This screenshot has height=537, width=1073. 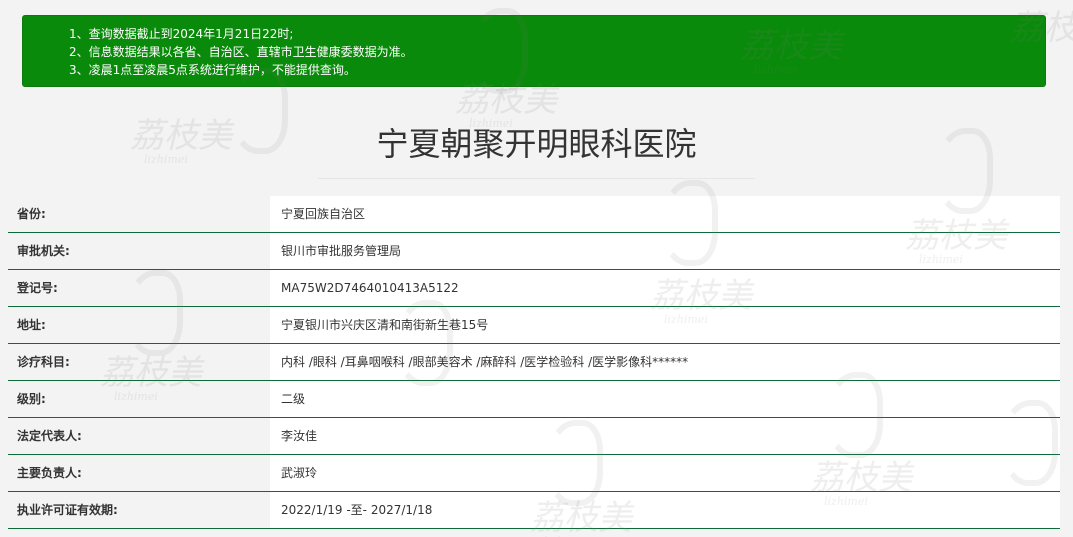 What do you see at coordinates (139, 325) in the screenshot?
I see `row-label: 地址:` at bounding box center [139, 325].